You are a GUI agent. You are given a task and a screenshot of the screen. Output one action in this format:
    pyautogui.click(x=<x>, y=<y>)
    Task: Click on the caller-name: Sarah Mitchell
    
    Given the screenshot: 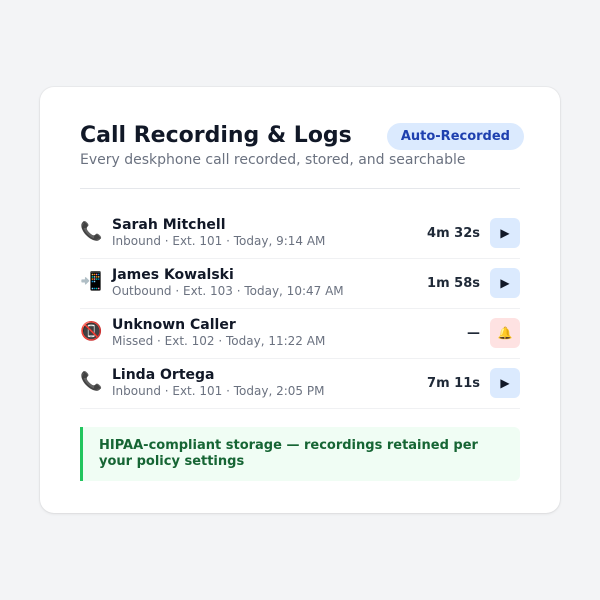 What is the action you would take?
    pyautogui.click(x=169, y=225)
    